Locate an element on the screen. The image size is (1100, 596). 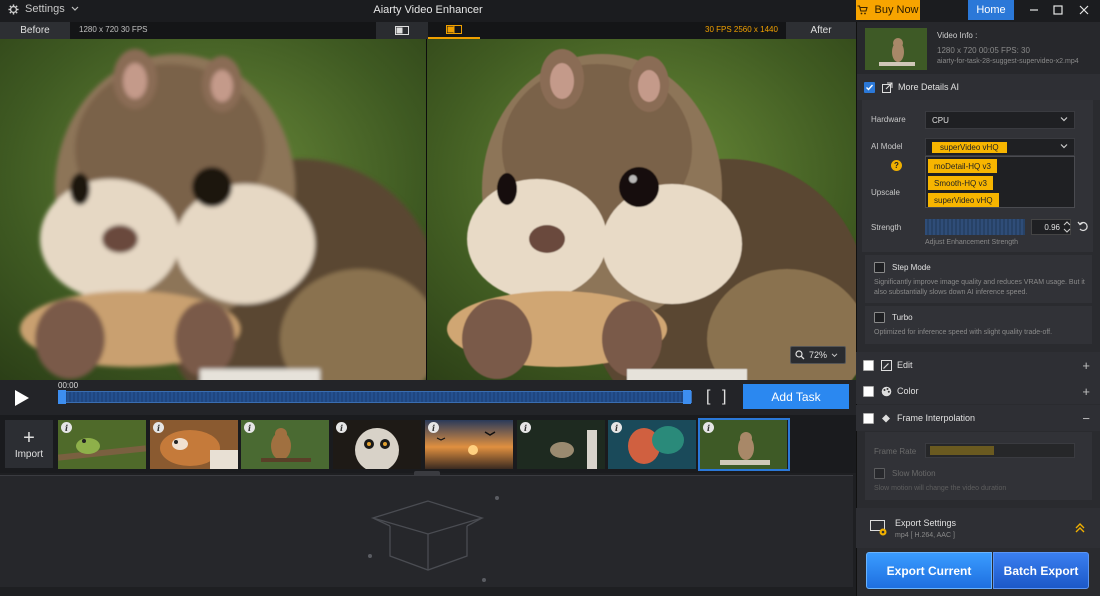
current-time: 00:00 is located at coordinates (68, 385).